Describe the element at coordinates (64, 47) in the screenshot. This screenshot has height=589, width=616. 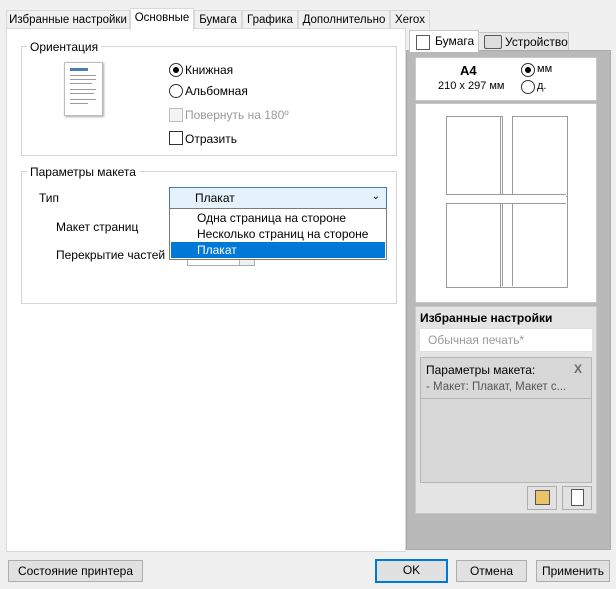
I see `orientation-title: Ориентация` at that location.